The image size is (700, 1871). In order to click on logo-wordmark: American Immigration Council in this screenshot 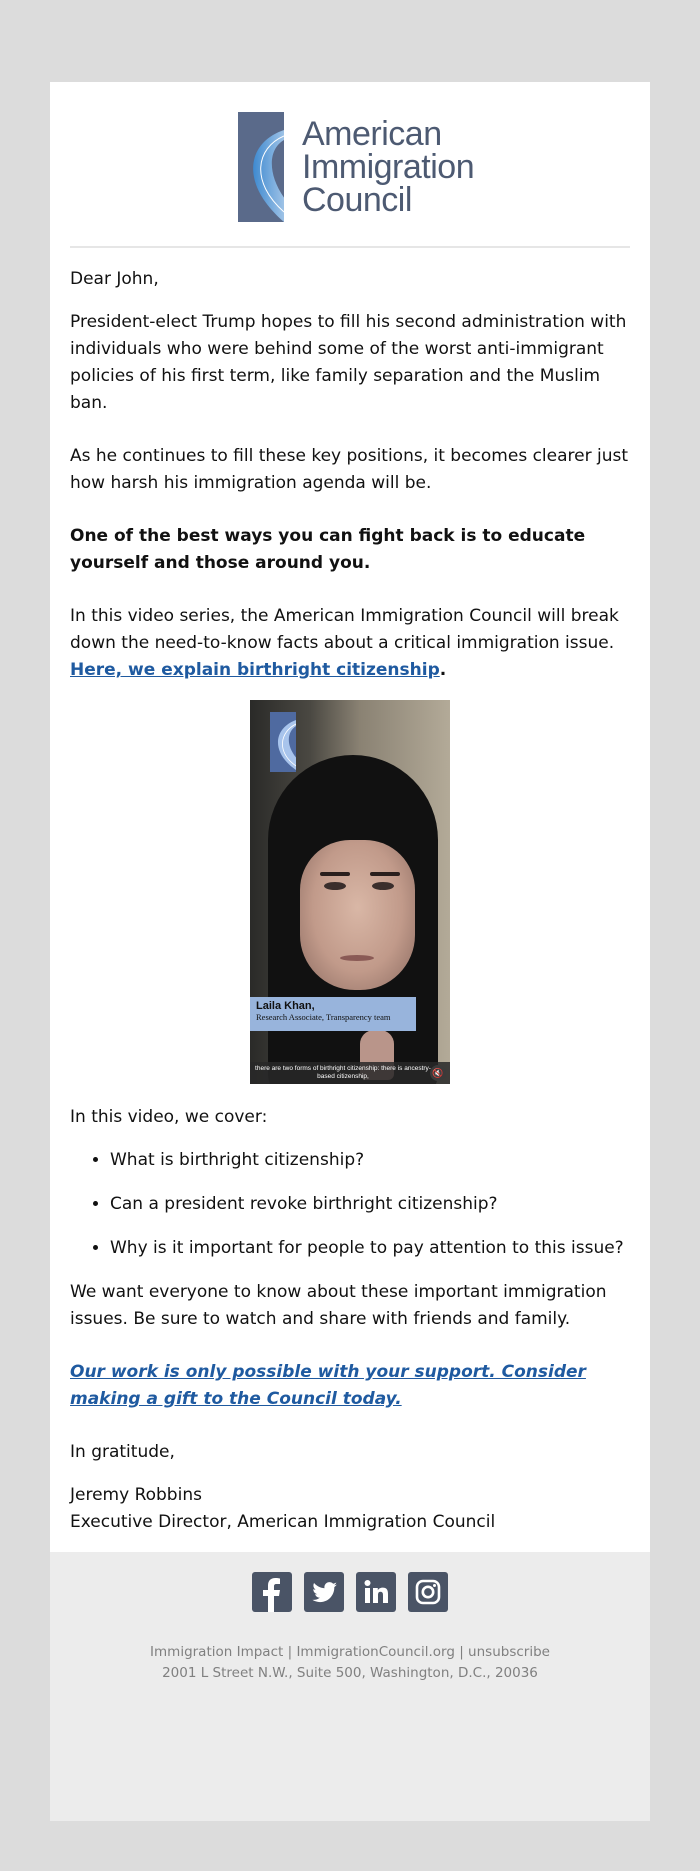, I will do `click(388, 167)`.